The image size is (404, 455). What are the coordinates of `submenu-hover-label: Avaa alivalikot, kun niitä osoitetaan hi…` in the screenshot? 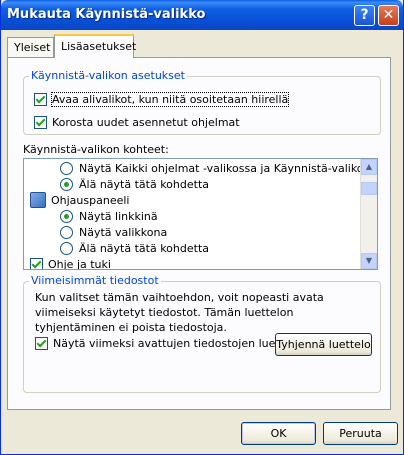 It's located at (170, 99).